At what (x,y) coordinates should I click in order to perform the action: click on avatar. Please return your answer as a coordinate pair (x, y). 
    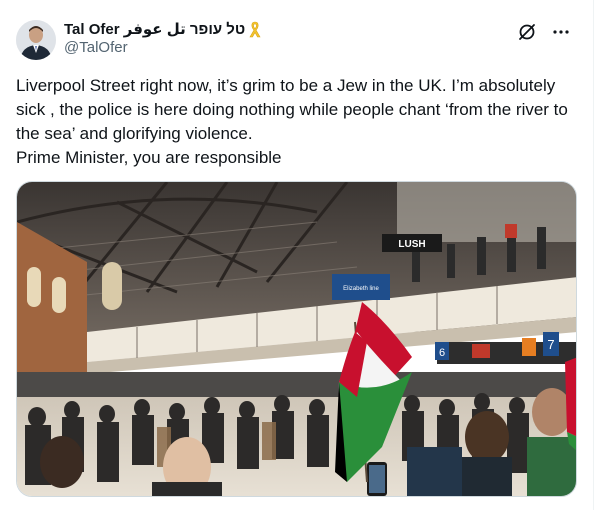
    Looking at the image, I should click on (36, 40).